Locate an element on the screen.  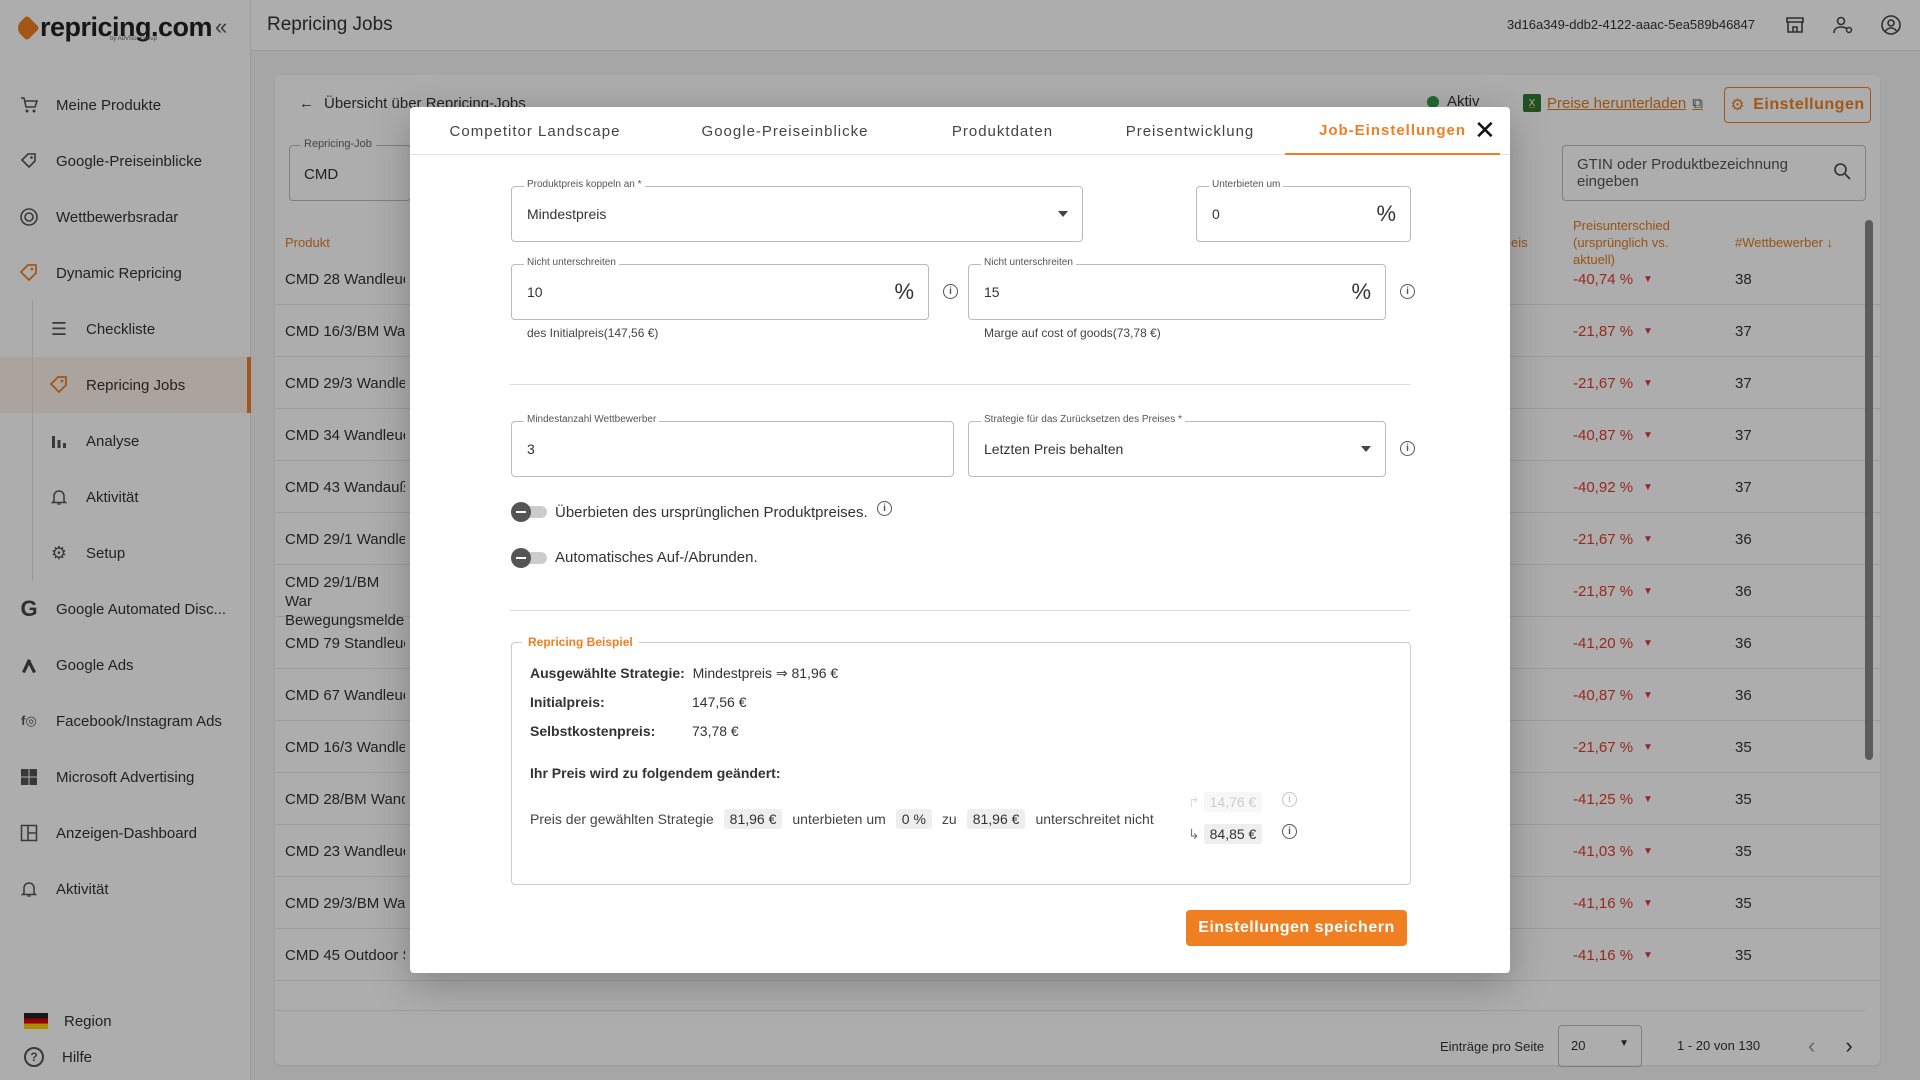
rounding-toggle is located at coordinates (529, 558).